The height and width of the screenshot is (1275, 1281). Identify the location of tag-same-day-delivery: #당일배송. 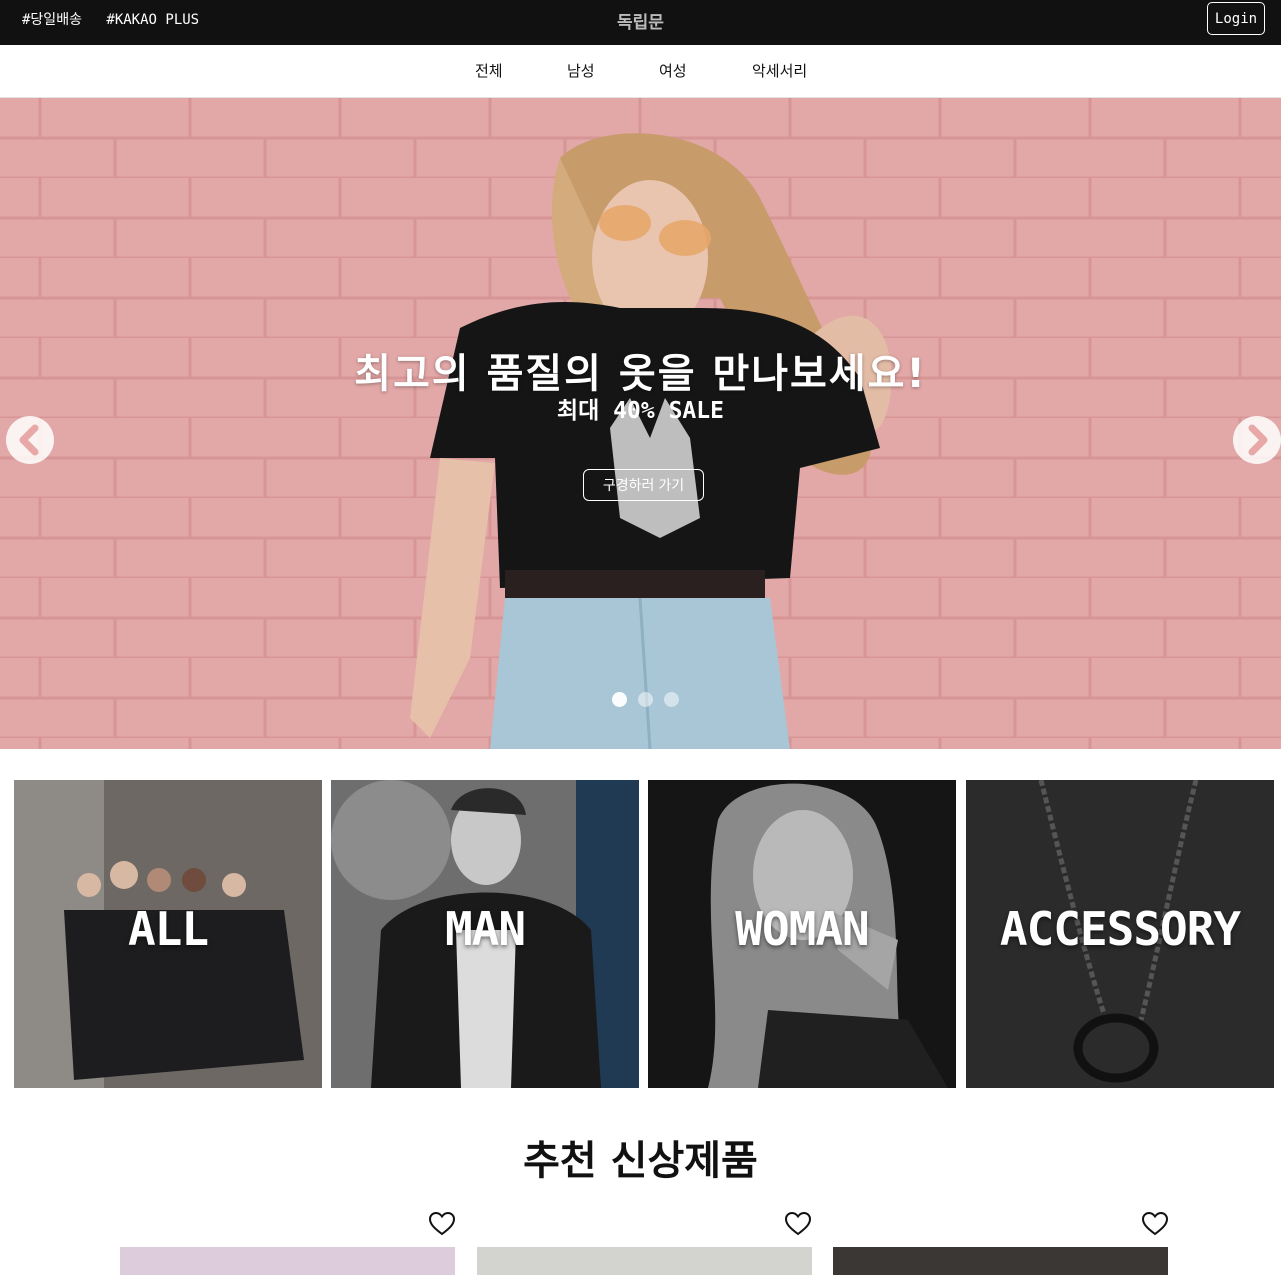
(52, 20).